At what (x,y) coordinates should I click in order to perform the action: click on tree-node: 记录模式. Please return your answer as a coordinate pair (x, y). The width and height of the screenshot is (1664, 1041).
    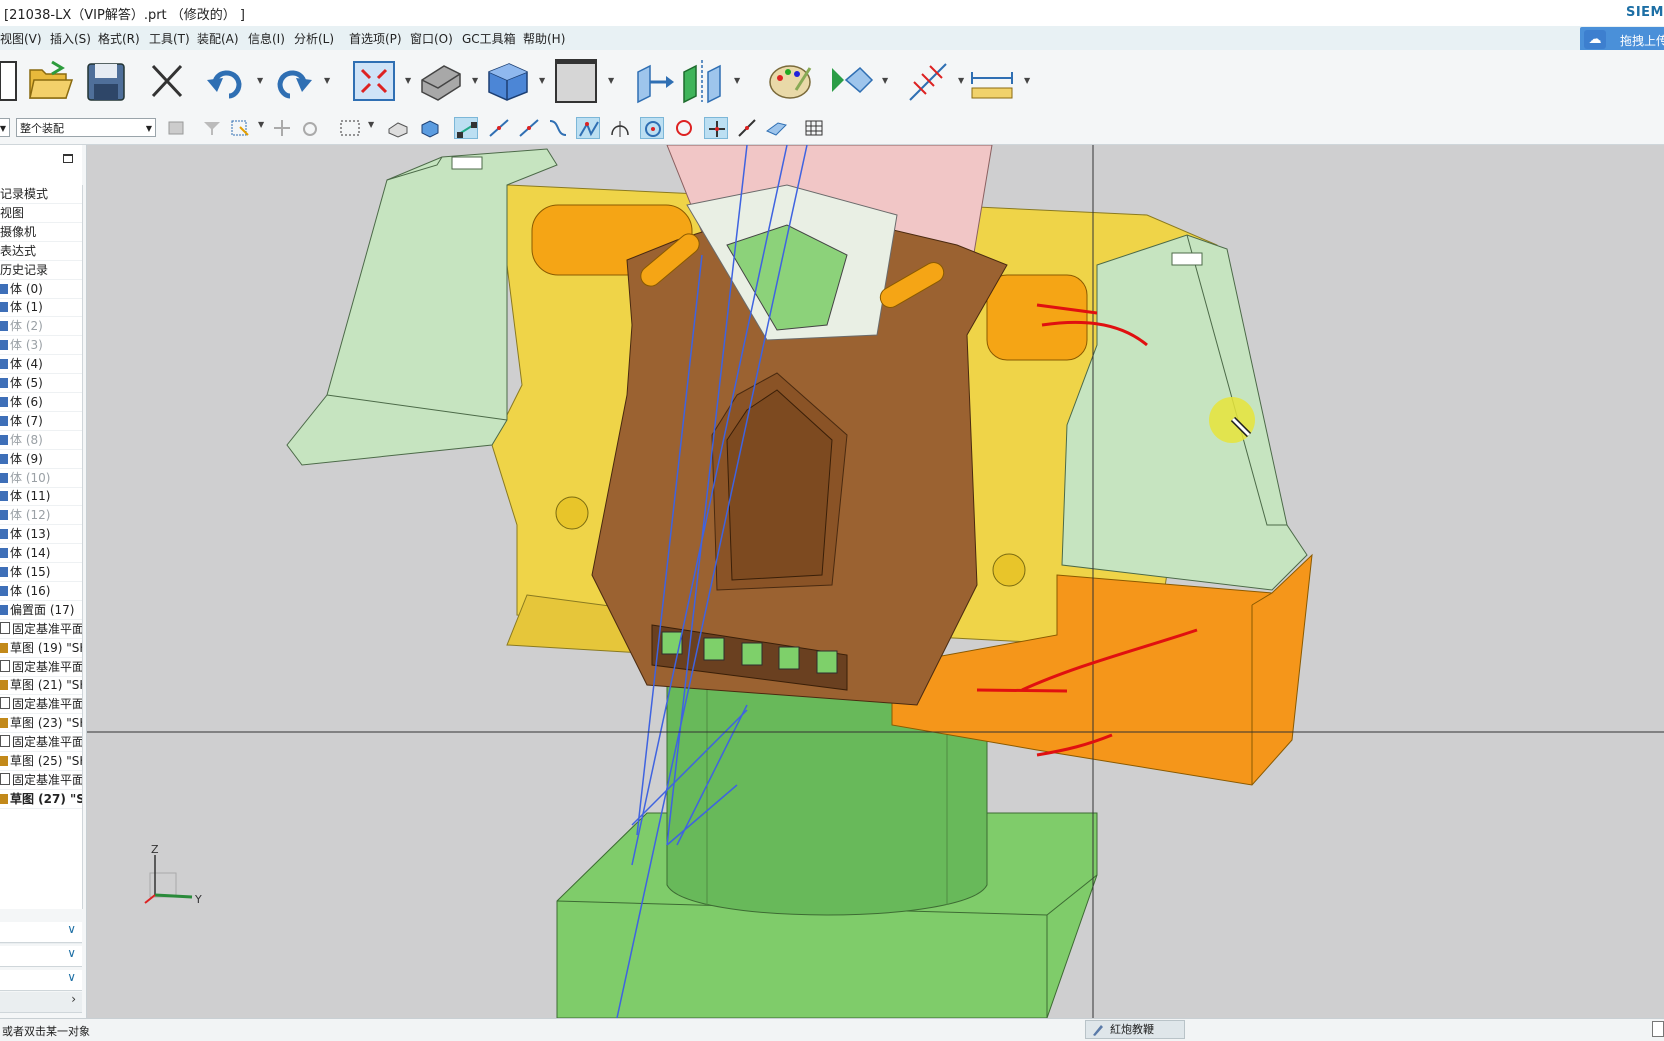
    Looking at the image, I should click on (41, 194).